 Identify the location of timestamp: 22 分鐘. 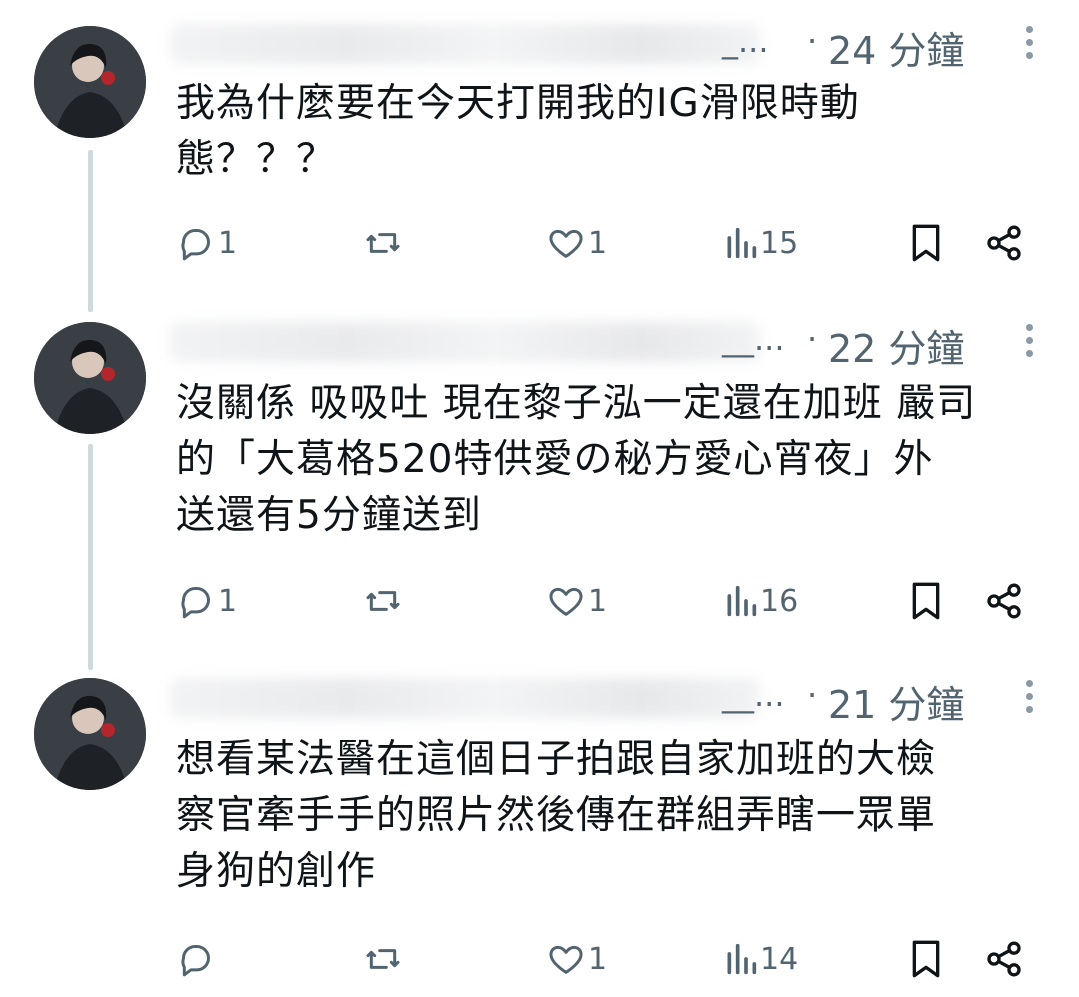
(896, 345).